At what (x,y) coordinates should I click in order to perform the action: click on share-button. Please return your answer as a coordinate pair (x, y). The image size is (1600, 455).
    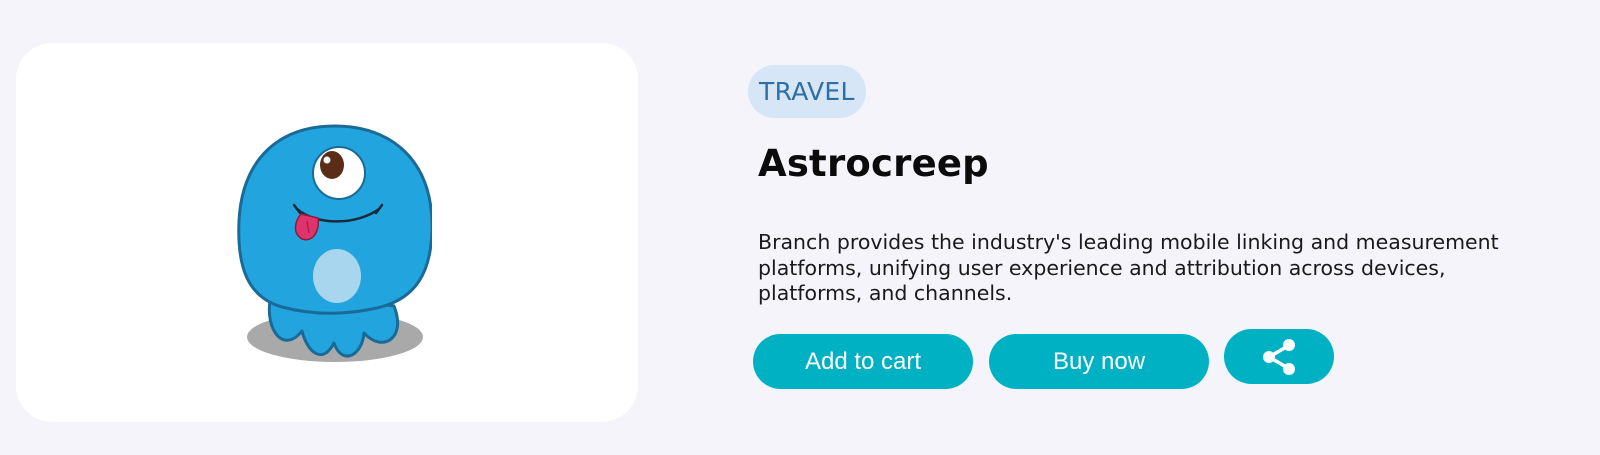
    Looking at the image, I should click on (1279, 356).